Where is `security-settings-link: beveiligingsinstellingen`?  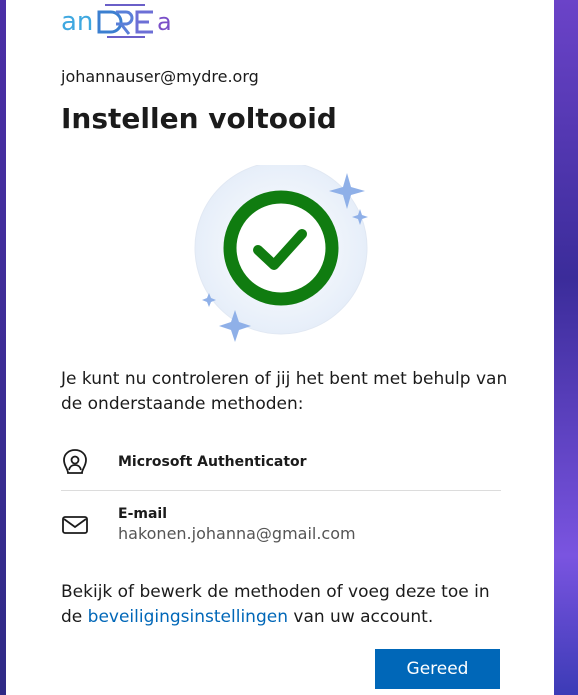 security-settings-link: beveiligingsinstellingen is located at coordinates (188, 617).